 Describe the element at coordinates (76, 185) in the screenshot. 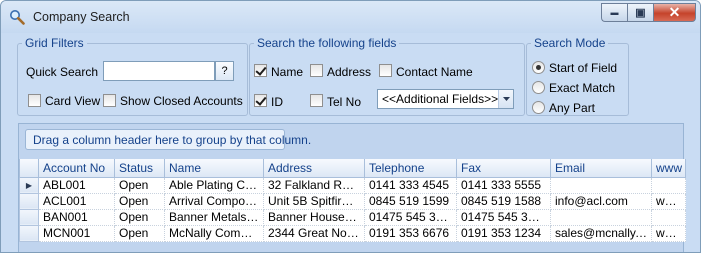

I see `cell-account-no: ABL001` at that location.